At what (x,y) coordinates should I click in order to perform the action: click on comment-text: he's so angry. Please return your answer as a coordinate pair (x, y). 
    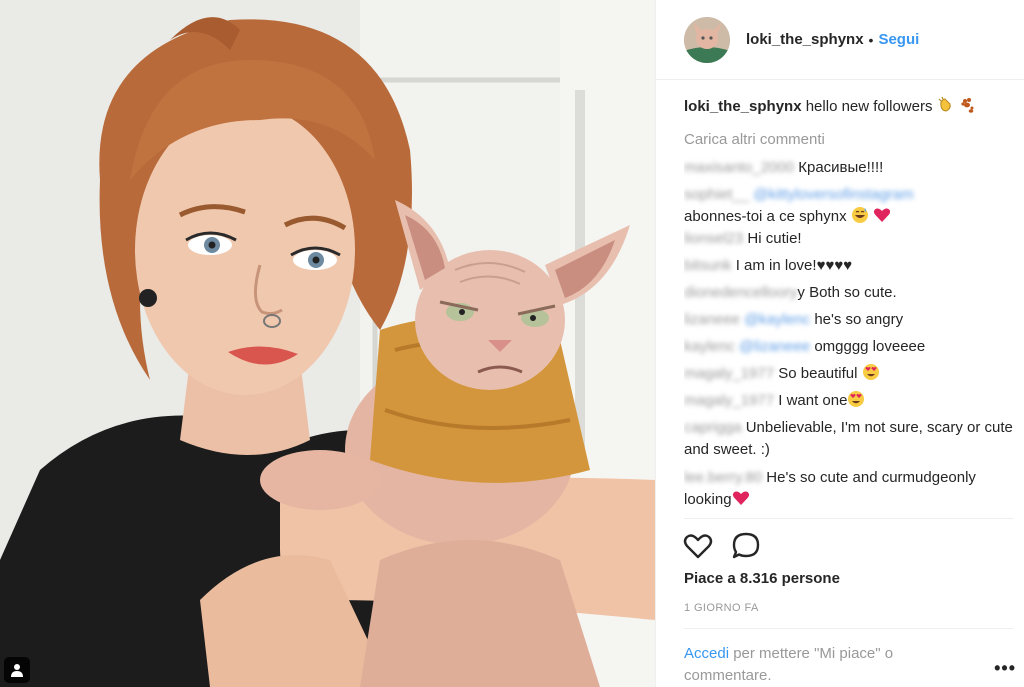
    Looking at the image, I should click on (859, 319).